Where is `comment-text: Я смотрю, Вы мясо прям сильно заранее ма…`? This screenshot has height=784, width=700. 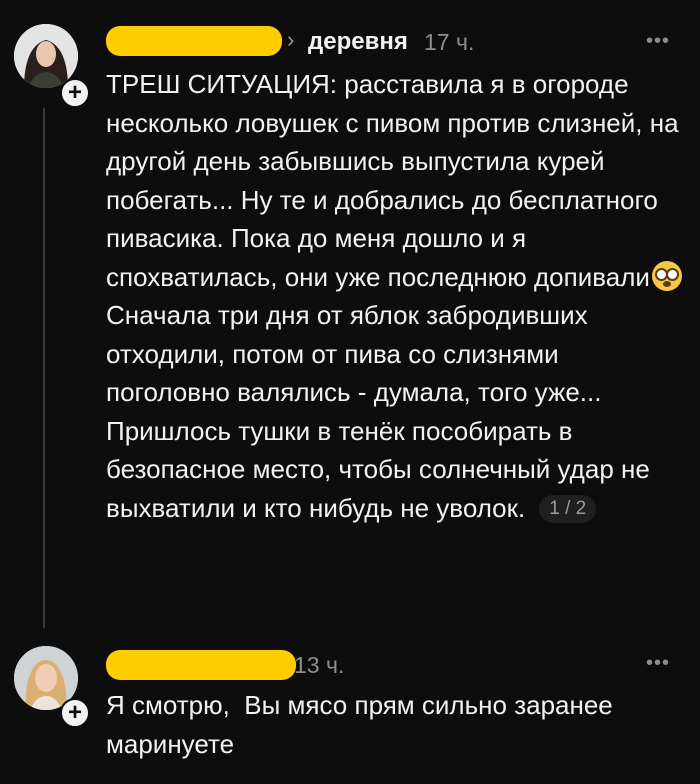
comment-text: Я смотрю, Вы мясо прям сильно заранее ма… is located at coordinates (363, 724).